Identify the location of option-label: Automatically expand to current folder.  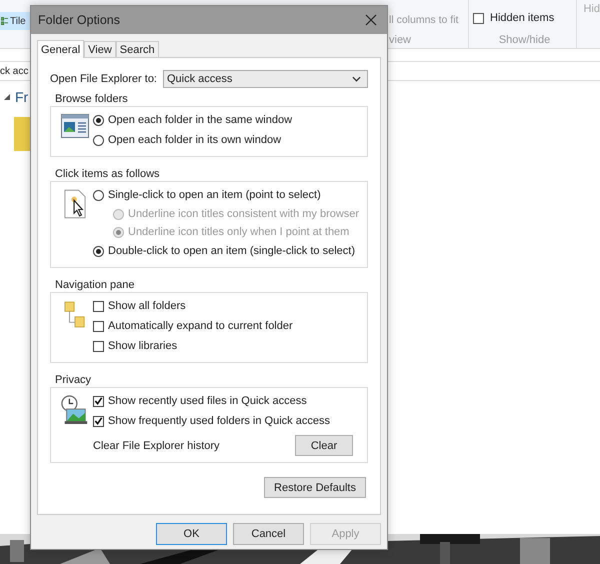
(200, 326).